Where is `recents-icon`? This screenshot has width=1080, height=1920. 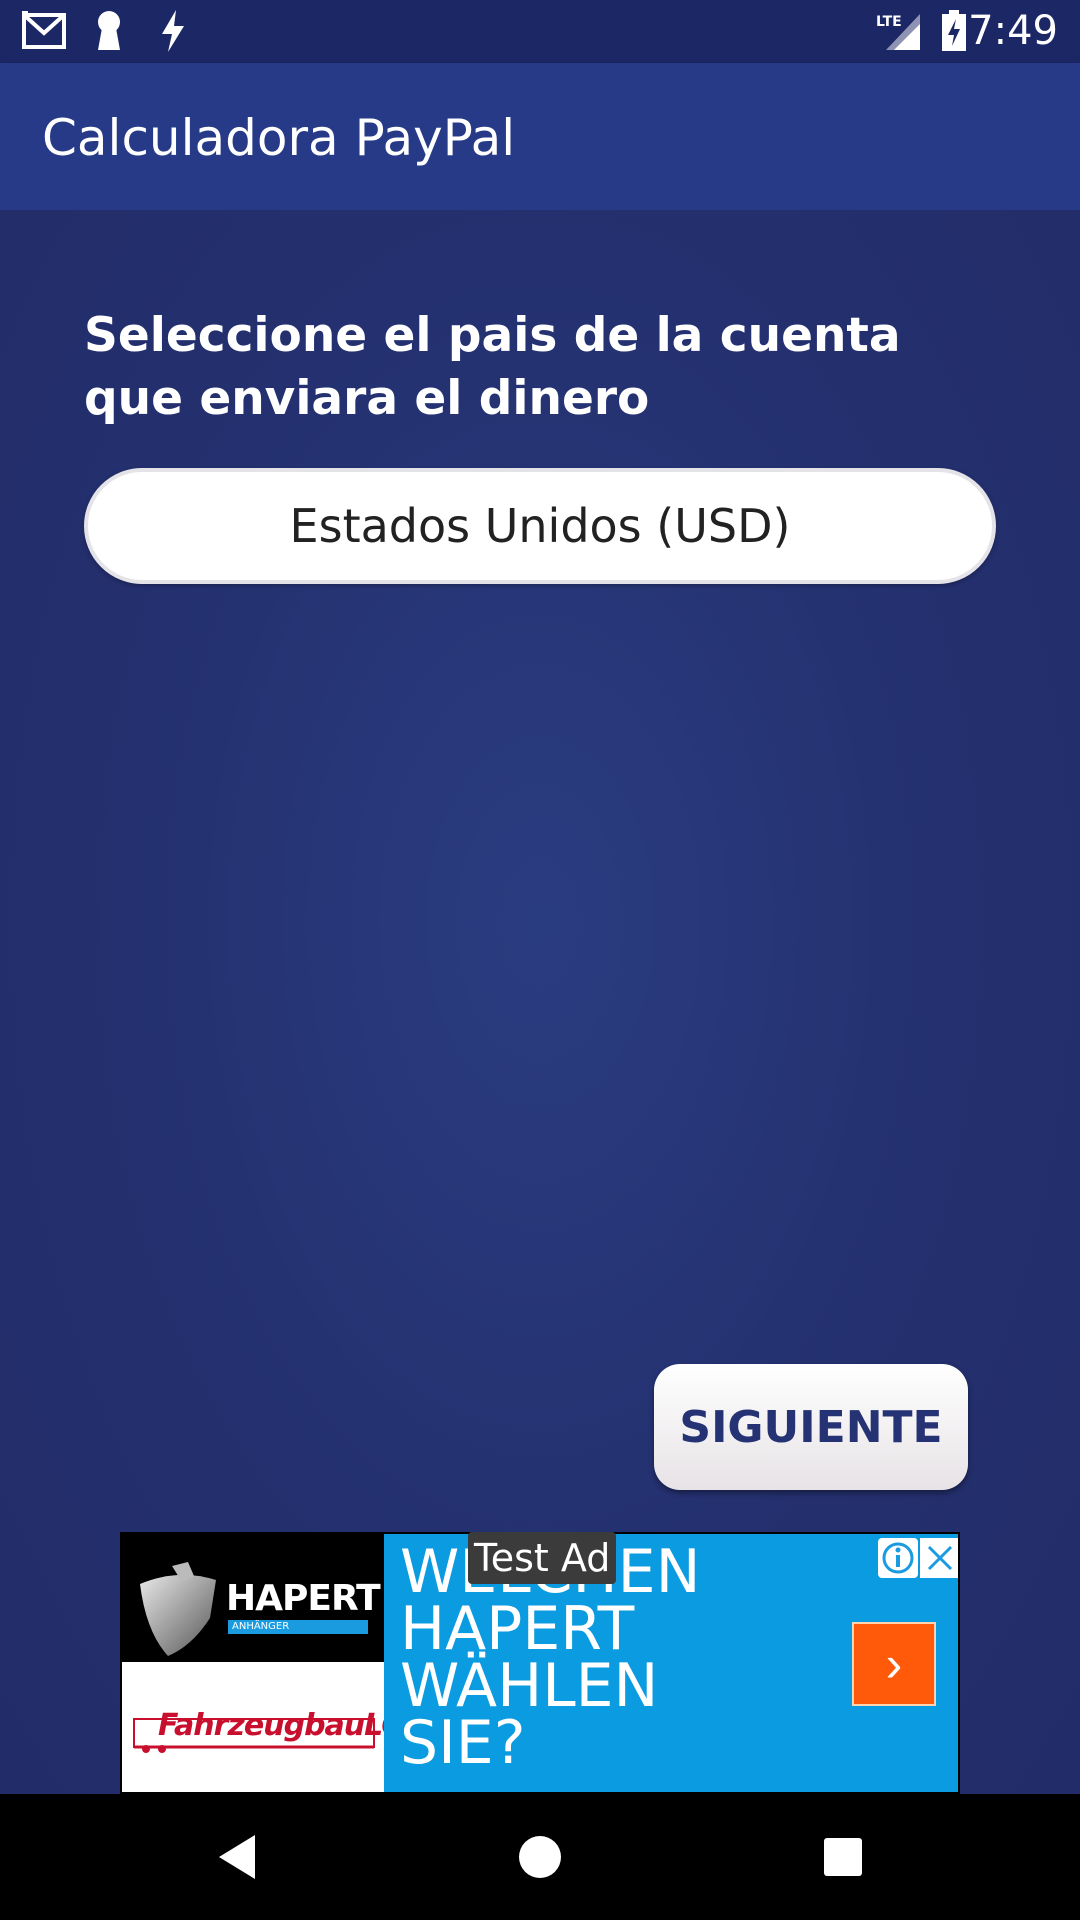
recents-icon is located at coordinates (843, 1857).